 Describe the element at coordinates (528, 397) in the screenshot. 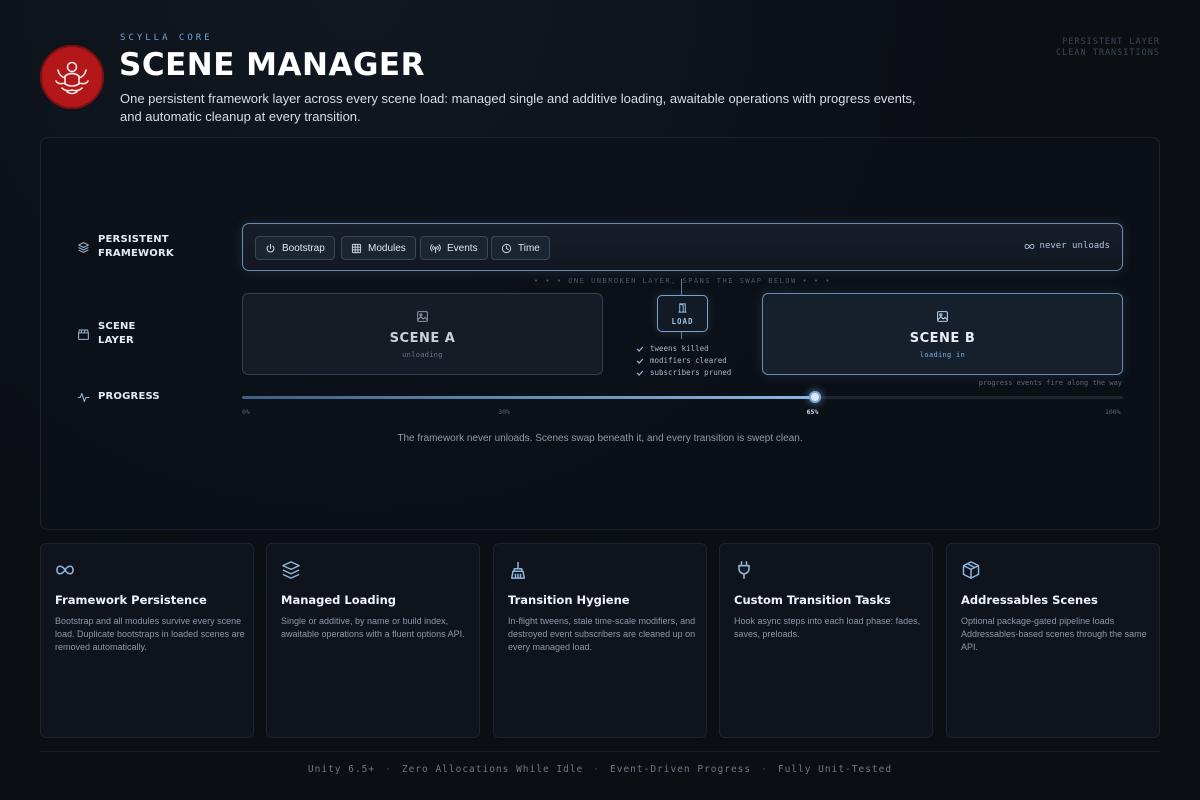

I see `progress-fill` at that location.